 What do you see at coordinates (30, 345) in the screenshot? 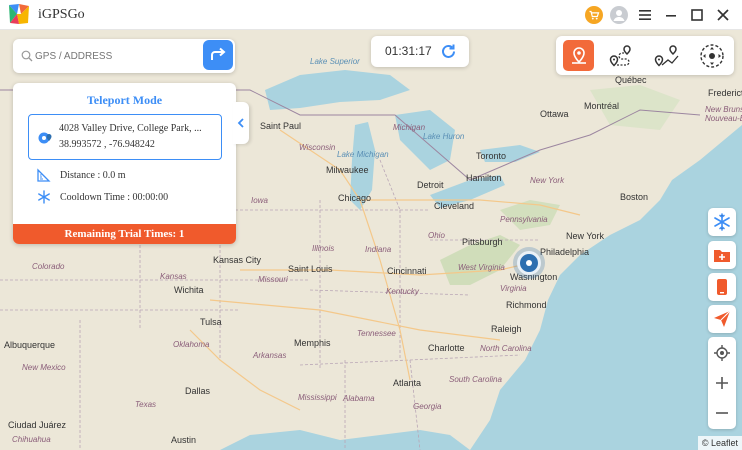
I see `map-label: Albuquerque` at bounding box center [30, 345].